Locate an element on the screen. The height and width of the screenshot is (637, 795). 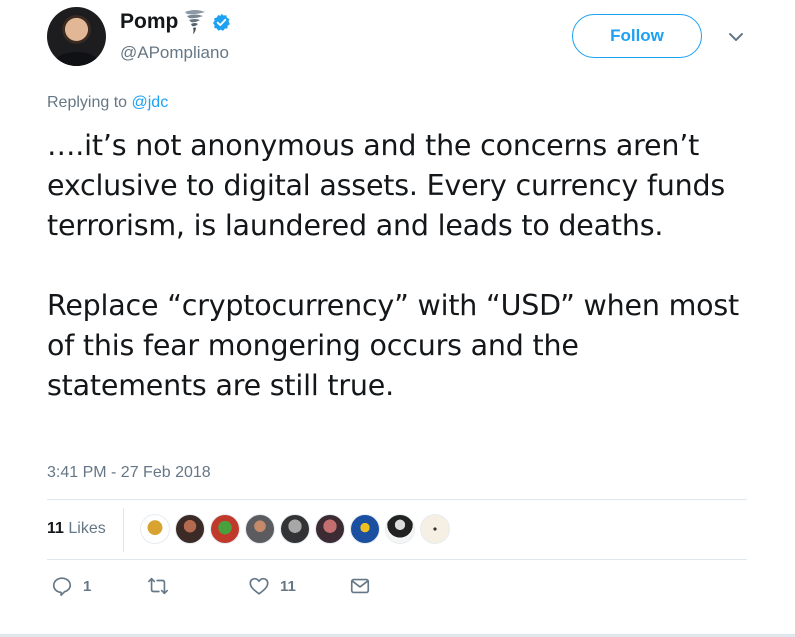
divider-bottom is located at coordinates (397, 559).